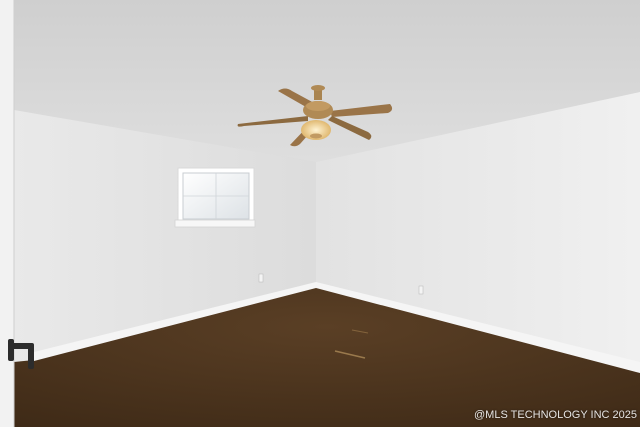  I want to click on window, so click(215, 197).